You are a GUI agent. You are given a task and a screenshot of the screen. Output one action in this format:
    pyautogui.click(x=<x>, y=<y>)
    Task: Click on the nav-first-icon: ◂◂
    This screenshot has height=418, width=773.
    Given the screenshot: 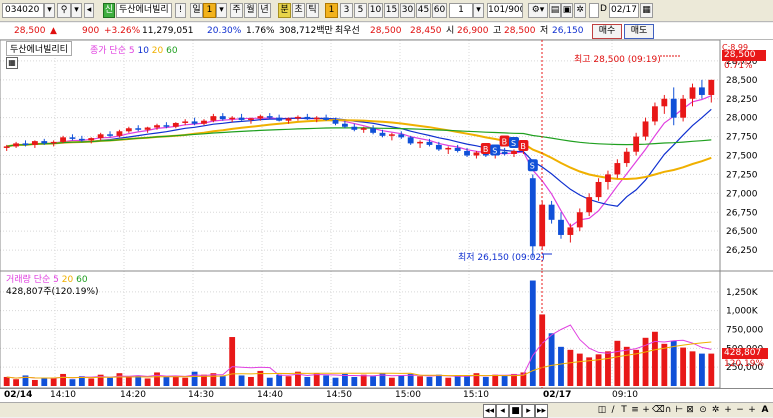 What is the action you would take?
    pyautogui.click(x=489, y=411)
    